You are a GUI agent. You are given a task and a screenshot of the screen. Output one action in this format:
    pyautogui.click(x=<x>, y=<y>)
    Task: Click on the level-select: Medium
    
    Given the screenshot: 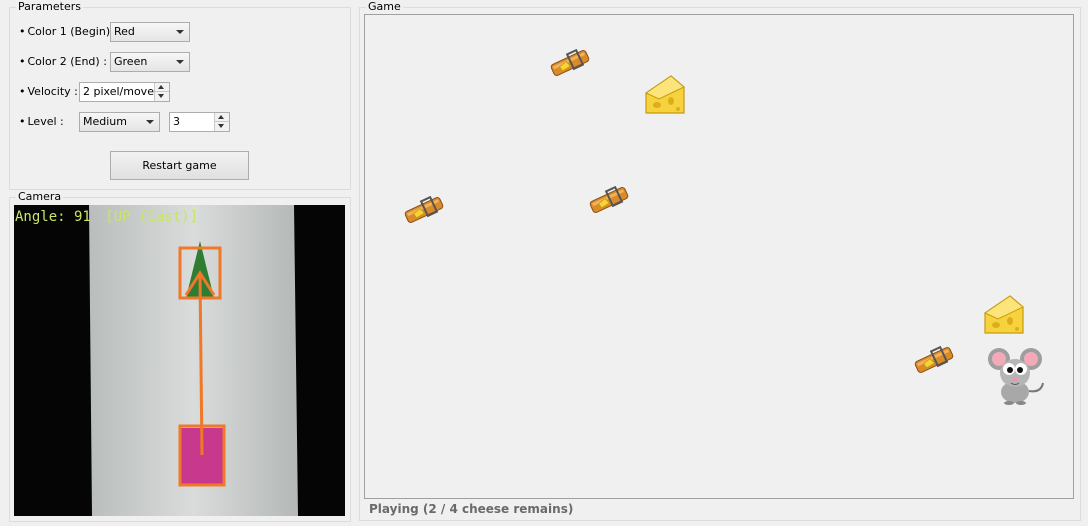 What is the action you would take?
    pyautogui.click(x=119, y=122)
    